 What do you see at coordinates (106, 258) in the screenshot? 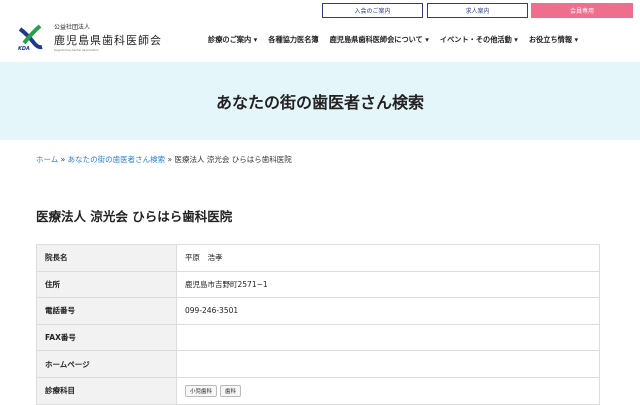
I see `row-label: 院長名` at bounding box center [106, 258].